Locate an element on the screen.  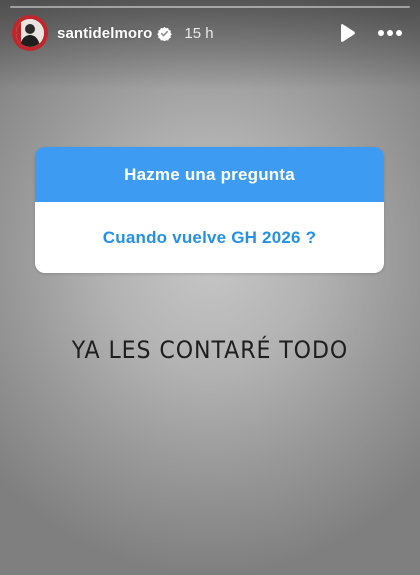
question-sticker-header: Hazme una pregunta is located at coordinates (209, 174).